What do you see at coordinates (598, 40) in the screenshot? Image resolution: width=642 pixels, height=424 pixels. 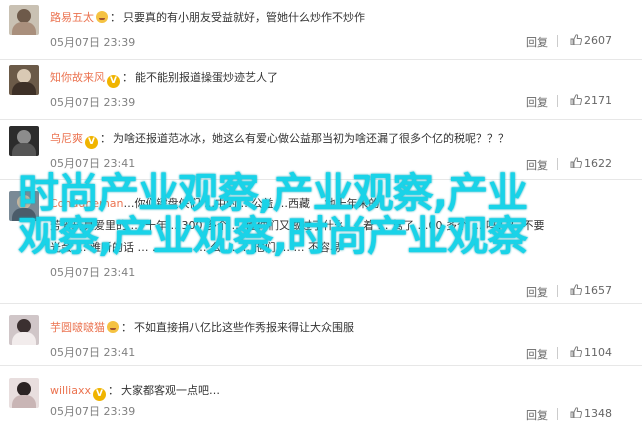 I see `like-count: 2607` at bounding box center [598, 40].